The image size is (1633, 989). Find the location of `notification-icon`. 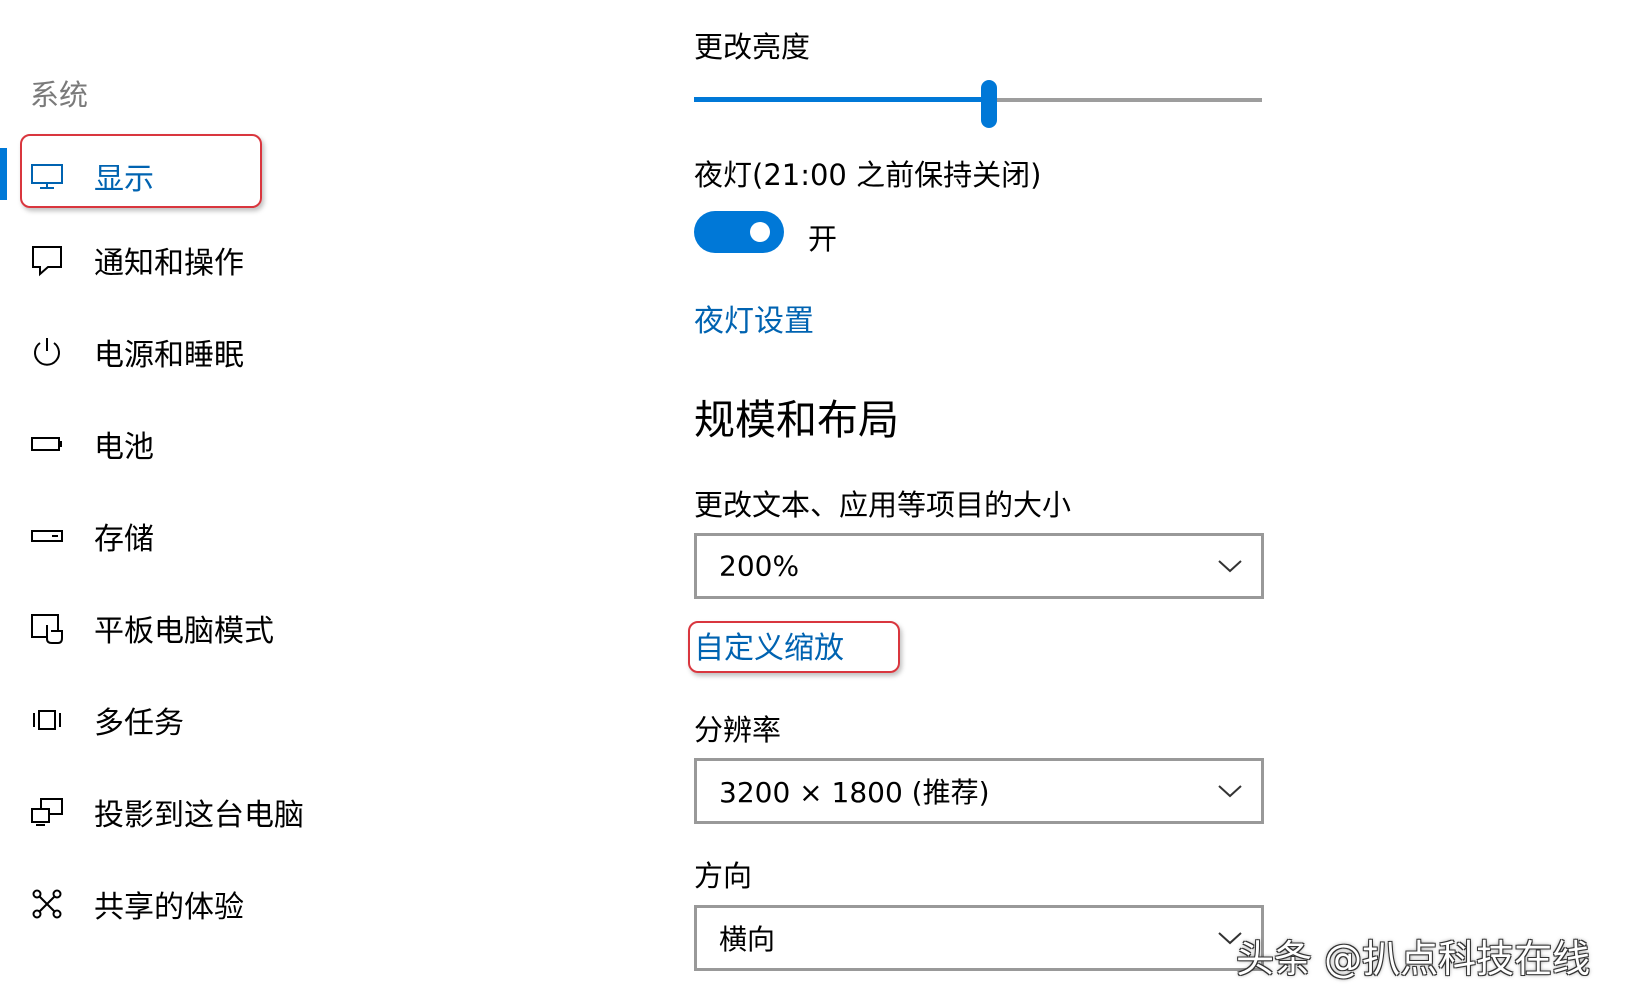

notification-icon is located at coordinates (47, 260).